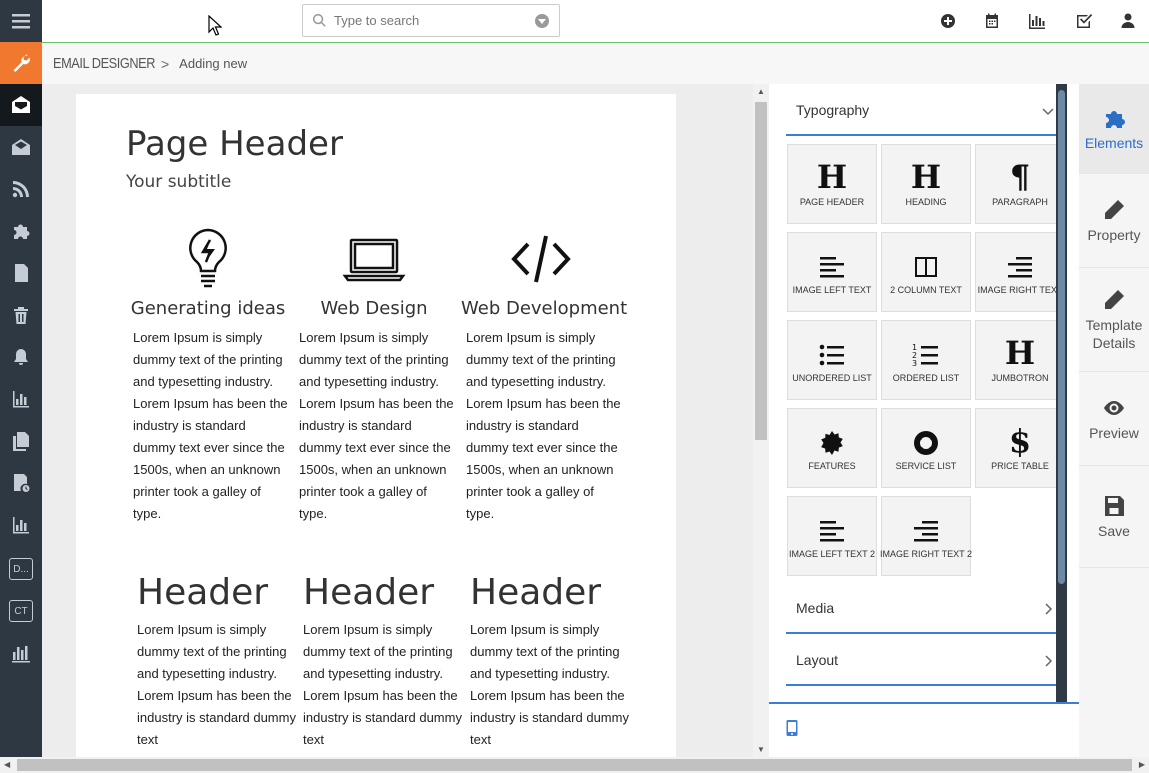 The width and height of the screenshot is (1149, 773). I want to click on tile-label: ORDERED LIST, so click(926, 378).